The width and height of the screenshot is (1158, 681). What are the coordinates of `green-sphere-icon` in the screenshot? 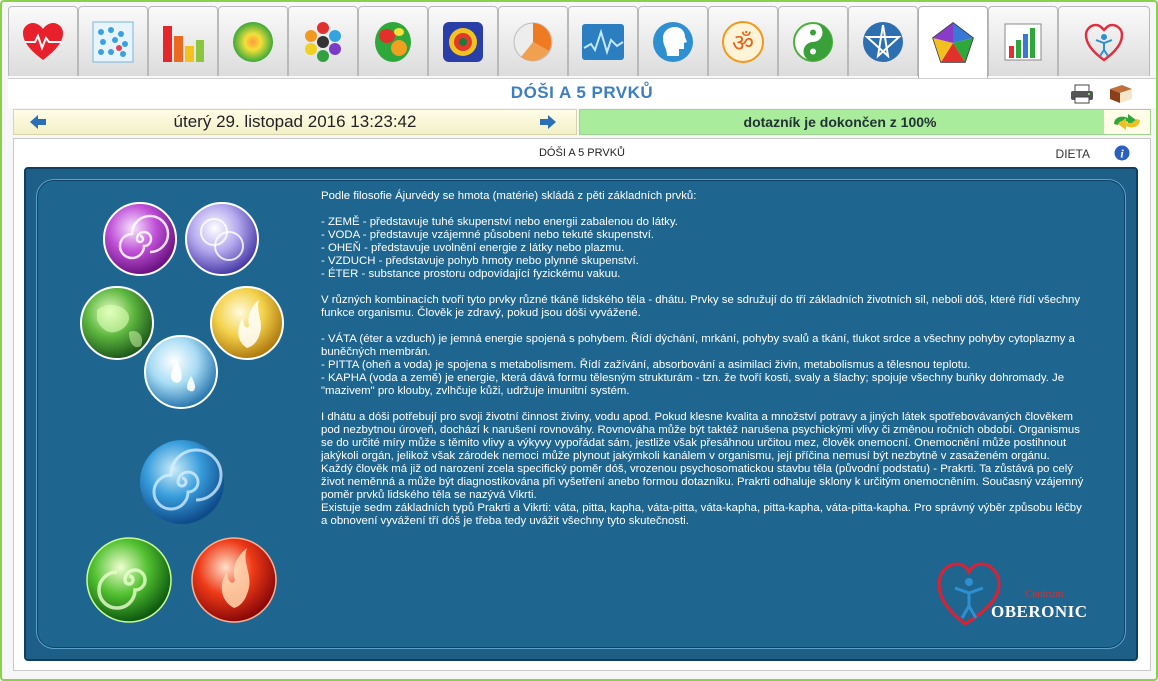 It's located at (253, 41).